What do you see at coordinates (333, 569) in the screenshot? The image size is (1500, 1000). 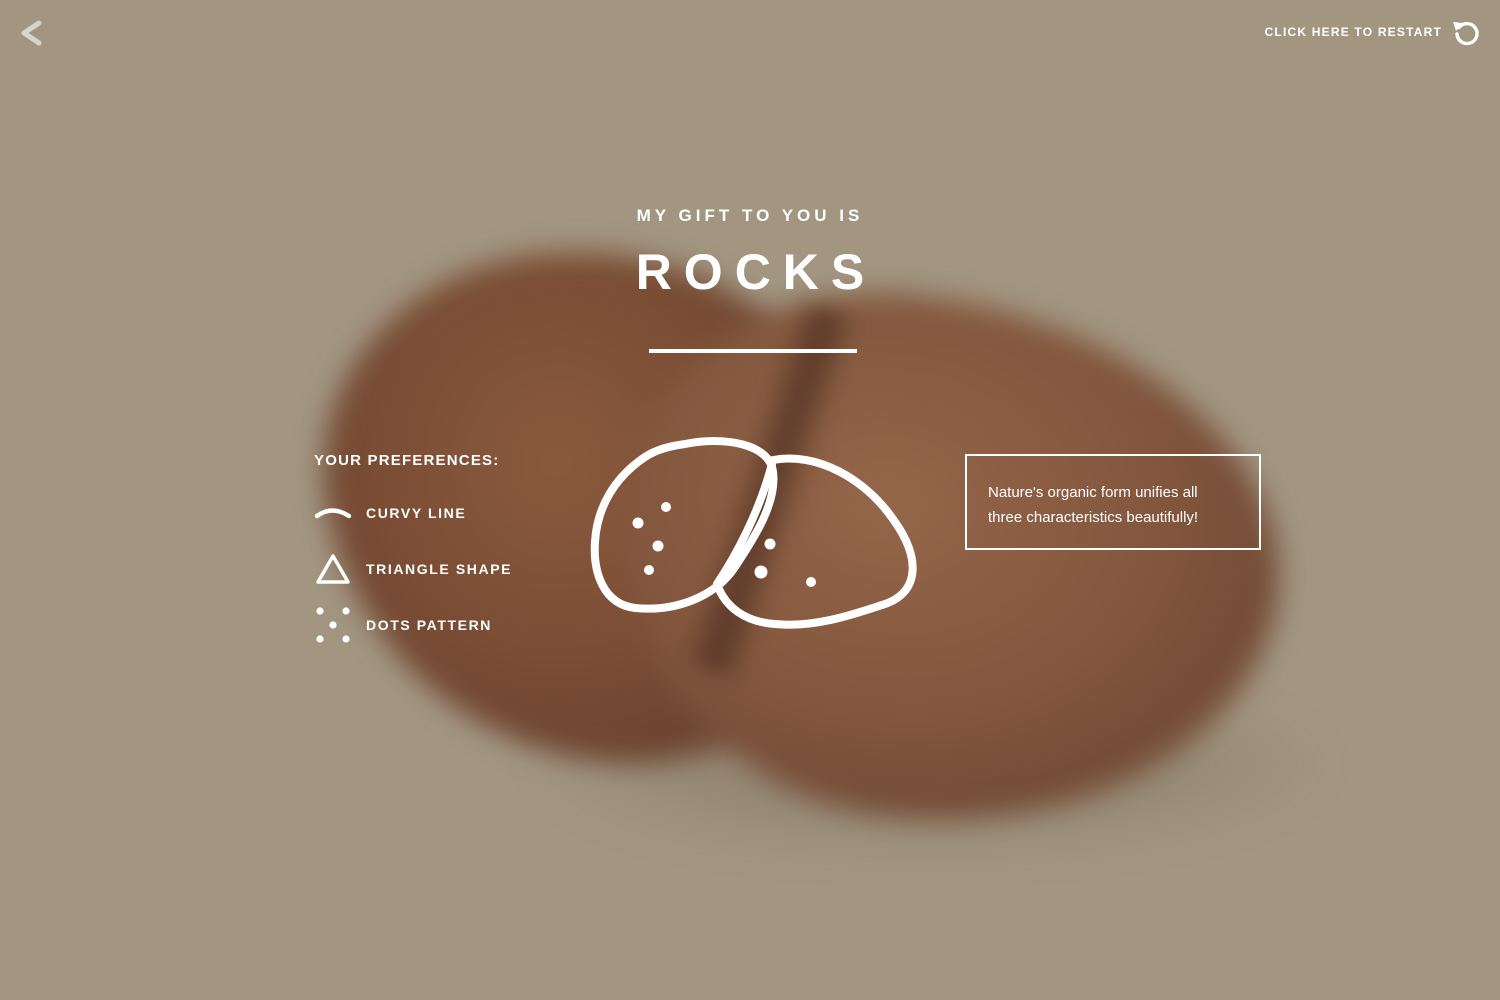 I see `triangle-icon` at bounding box center [333, 569].